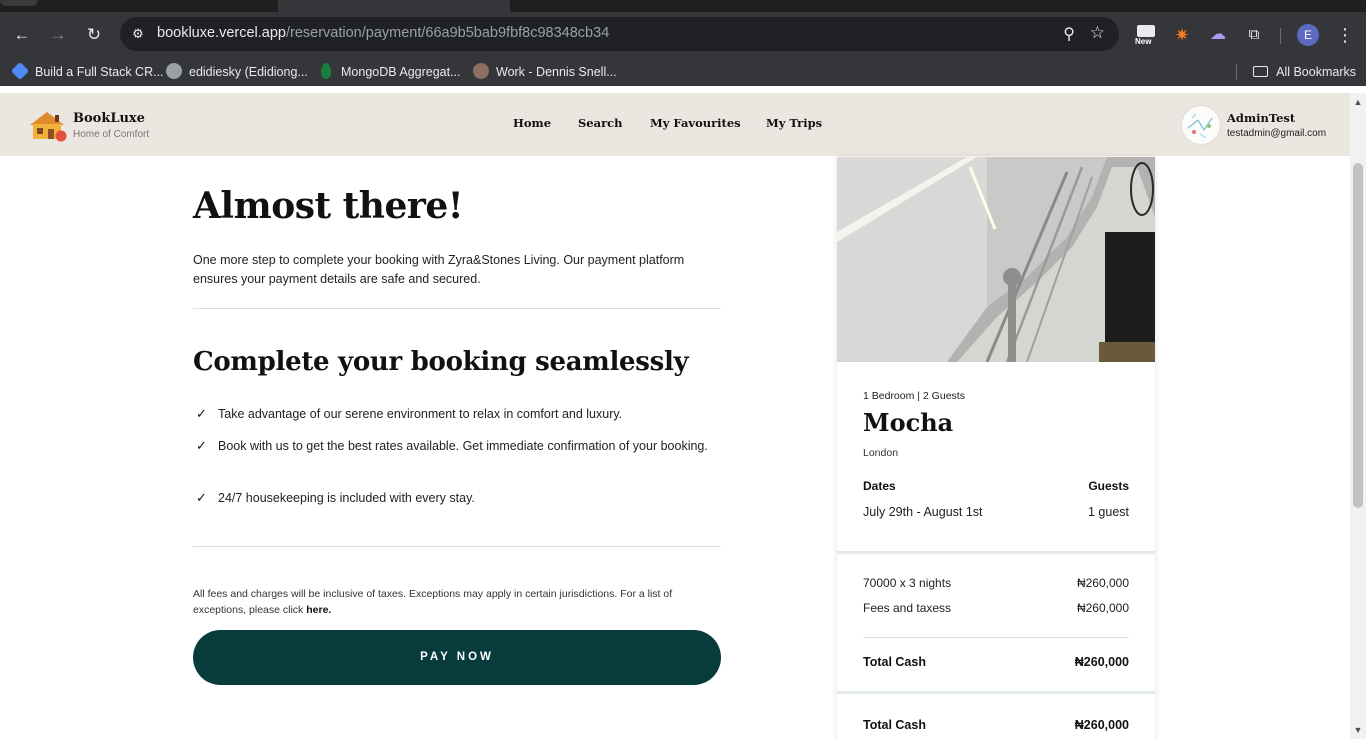  Describe the element at coordinates (1143, 41) in the screenshot. I see `new-badge: New` at that location.